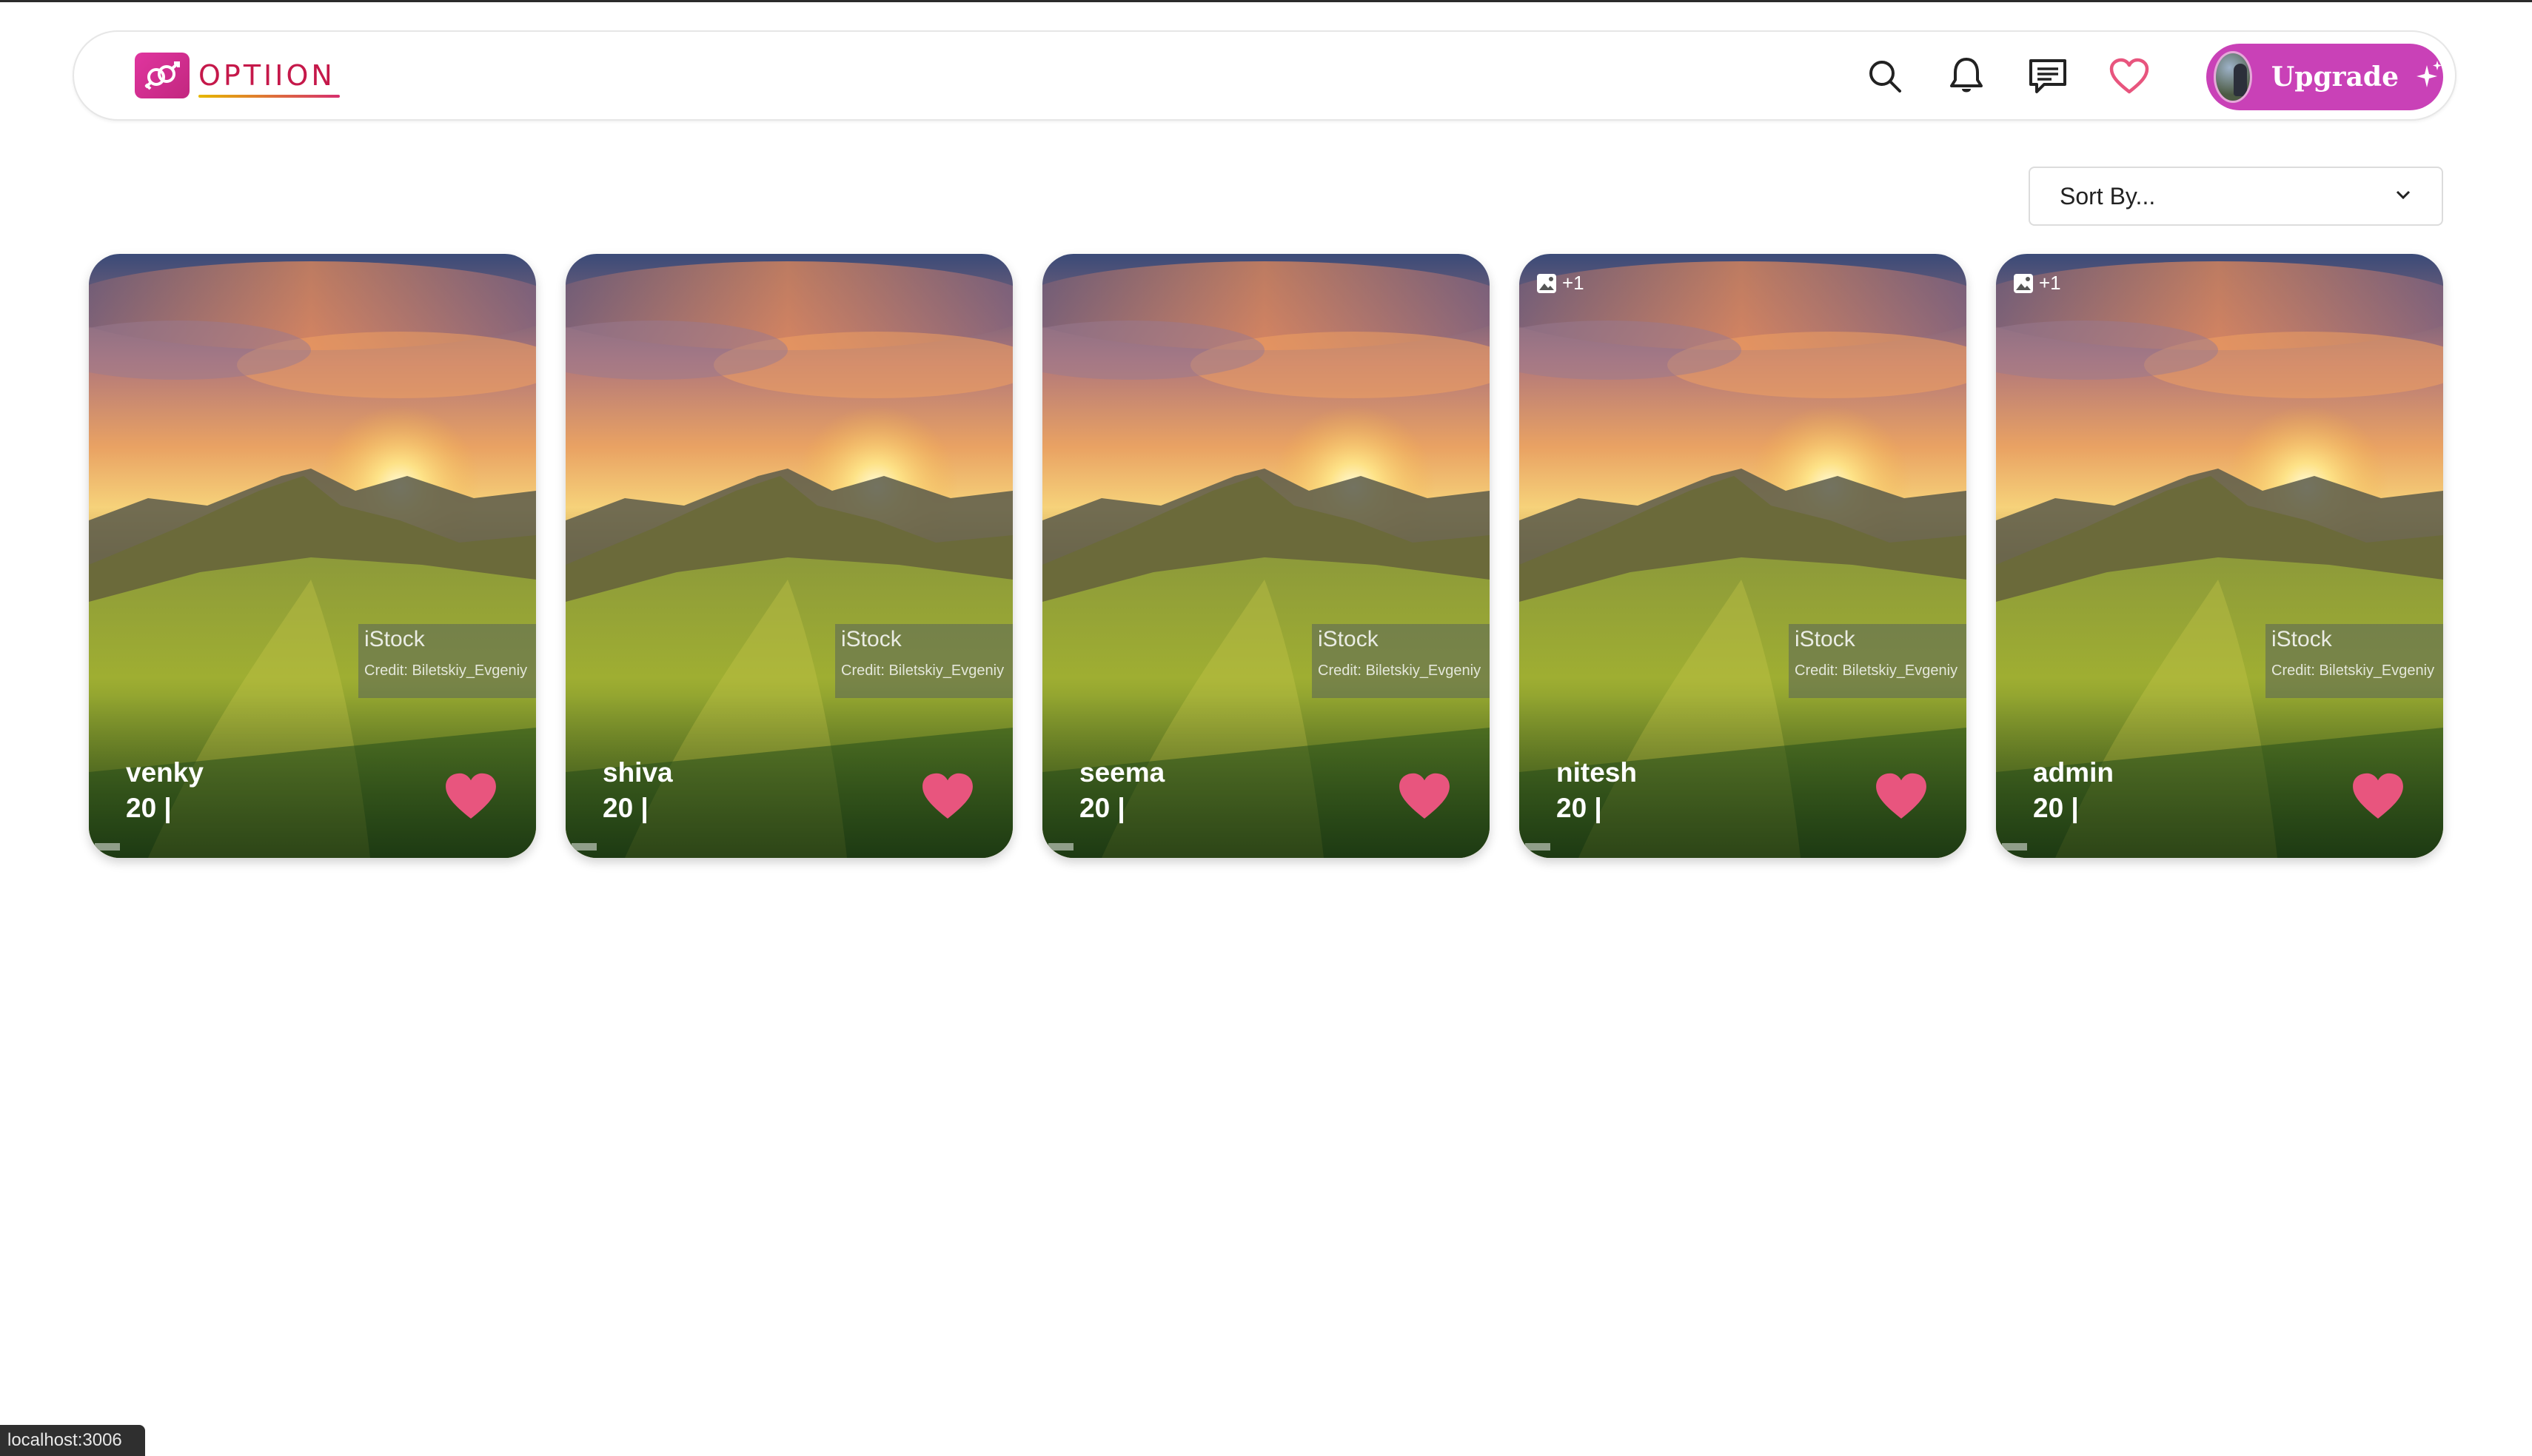 The image size is (2532, 1456). I want to click on profile-name: seema, so click(1122, 772).